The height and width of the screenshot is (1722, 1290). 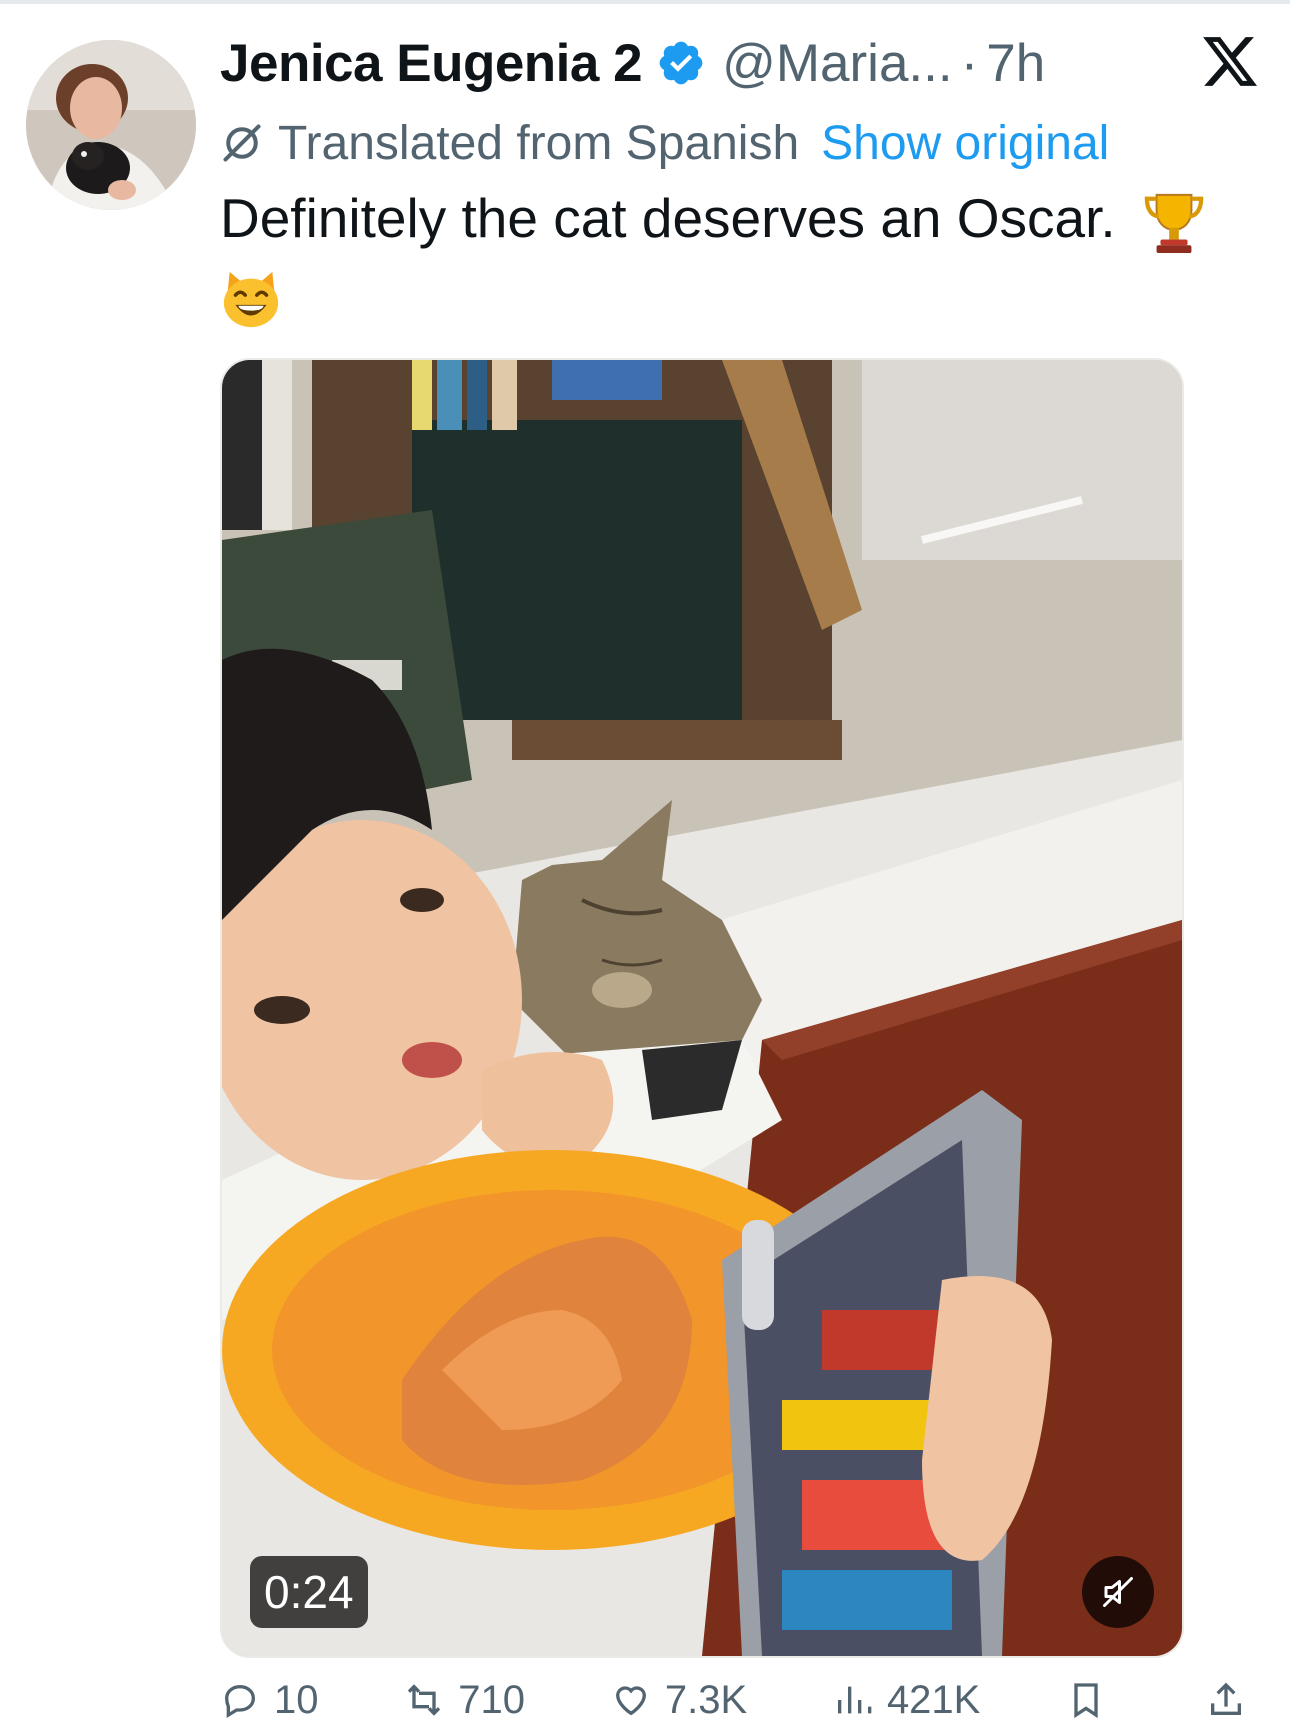 What do you see at coordinates (668, 218) in the screenshot?
I see `tweet-body: Definitely the cat deserves an Oscar.` at bounding box center [668, 218].